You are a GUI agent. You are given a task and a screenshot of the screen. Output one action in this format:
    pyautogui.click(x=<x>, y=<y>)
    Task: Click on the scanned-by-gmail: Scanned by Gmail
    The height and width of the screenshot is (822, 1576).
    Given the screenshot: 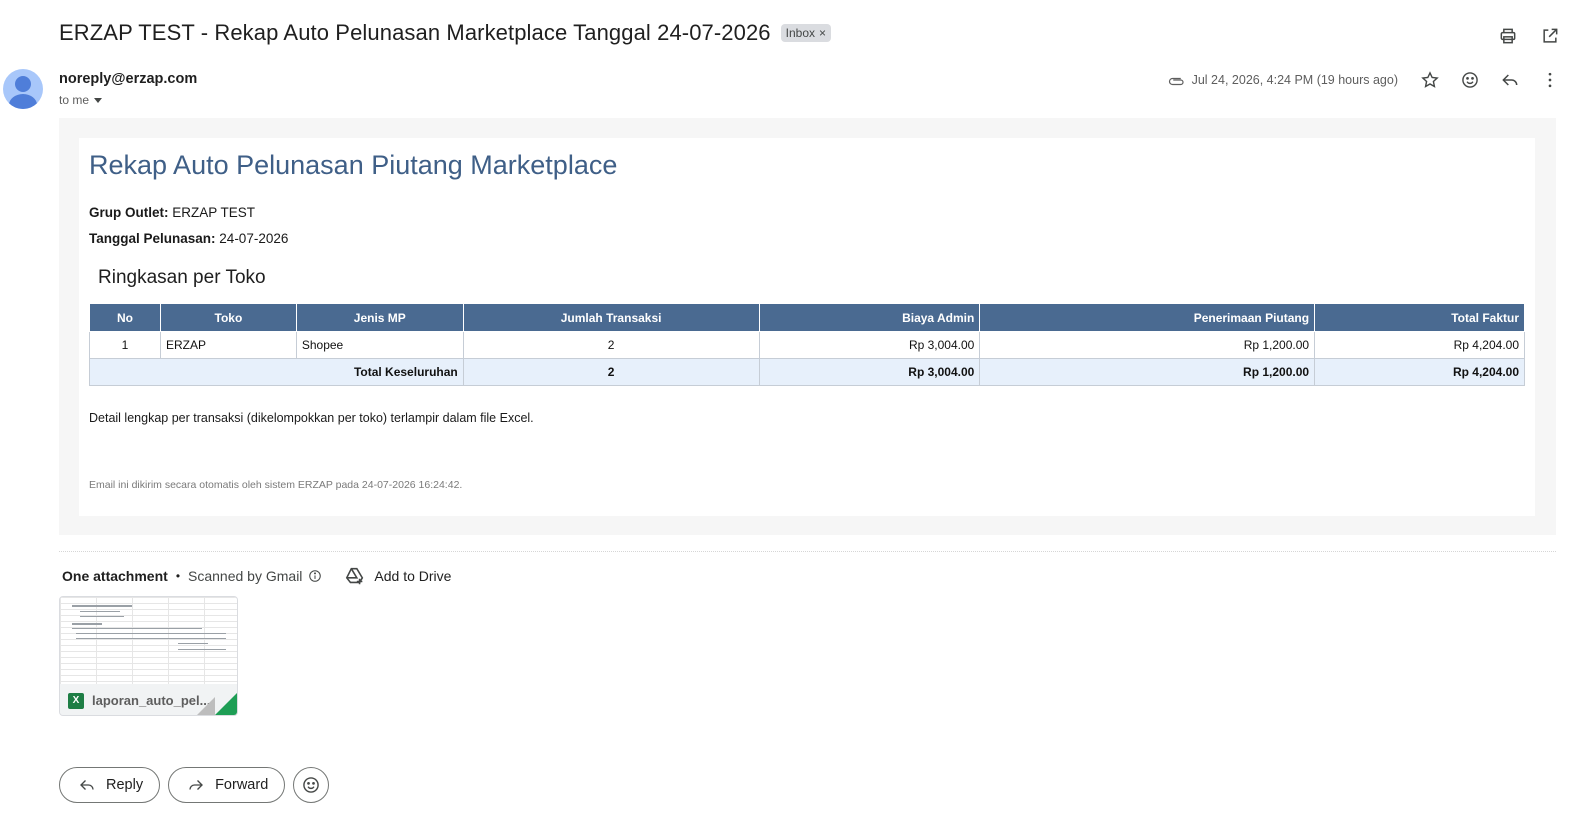 What is the action you would take?
    pyautogui.click(x=245, y=576)
    